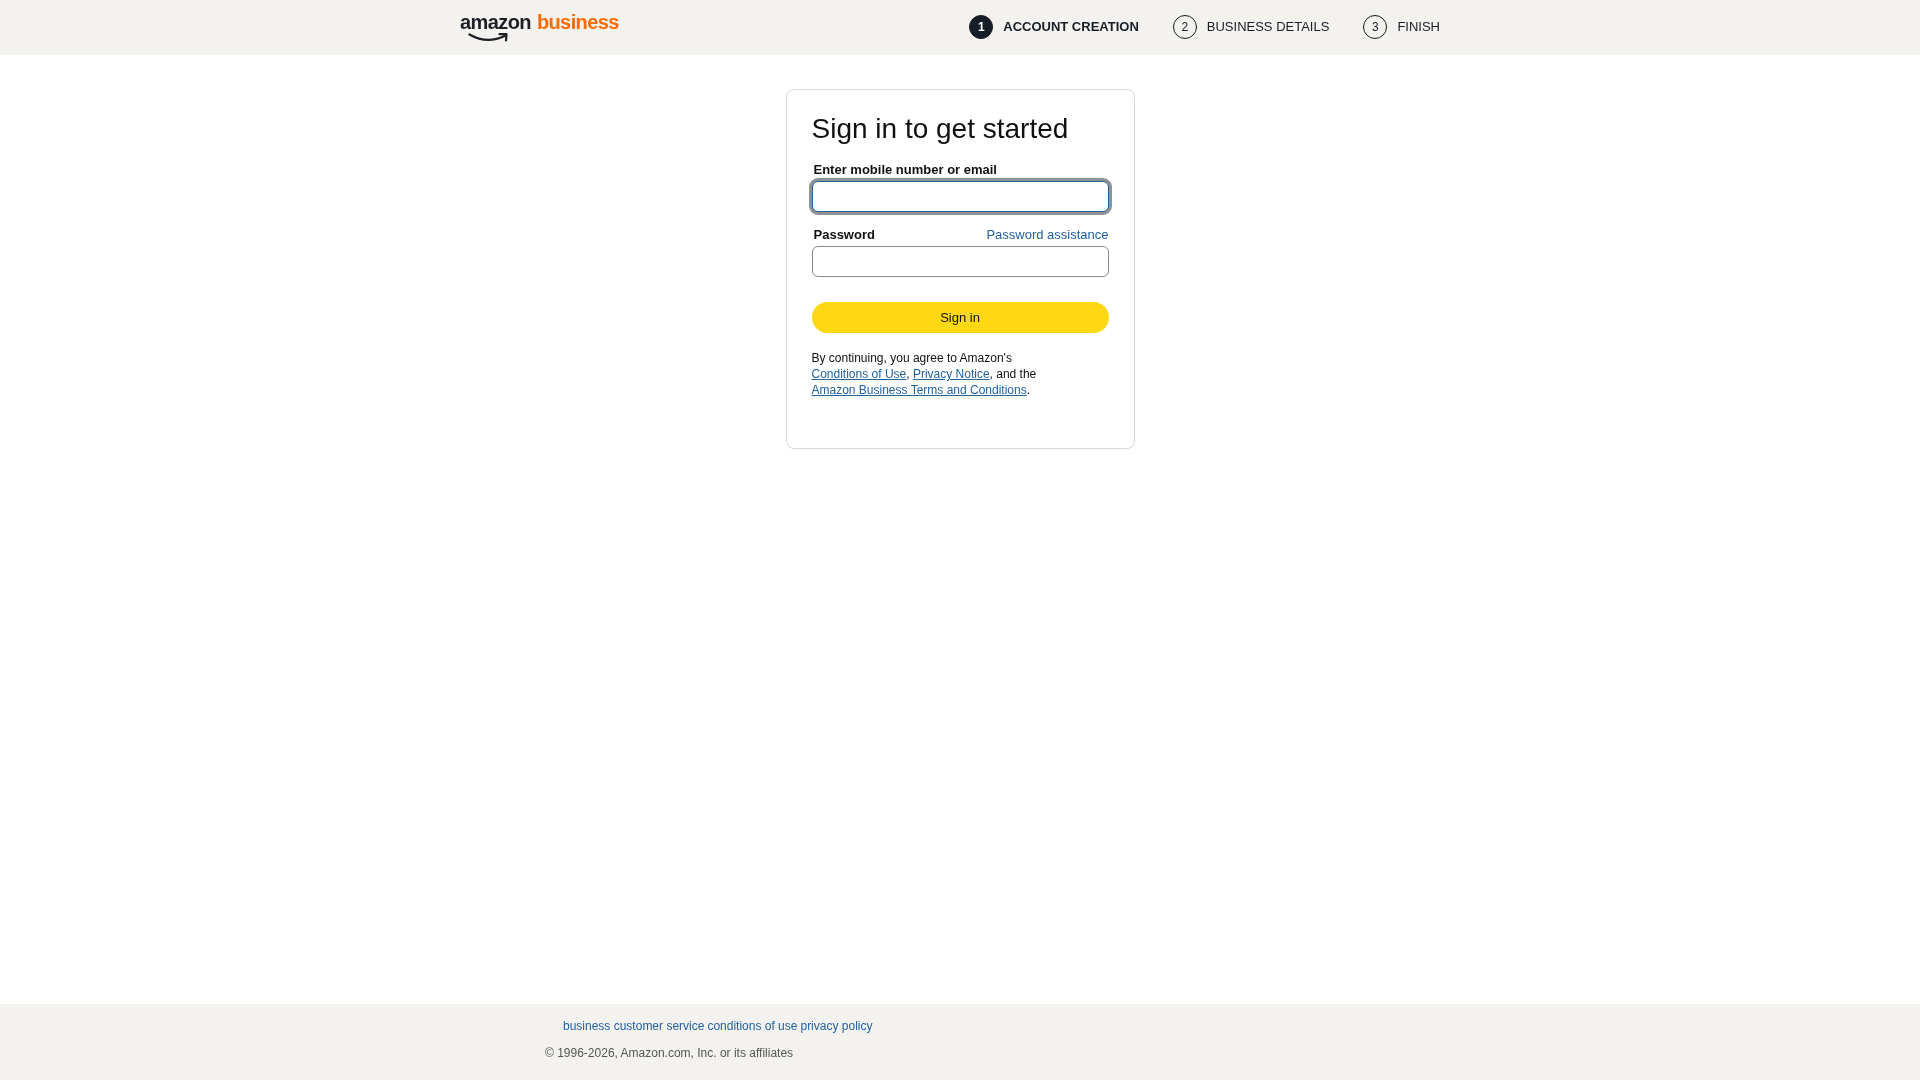 This screenshot has height=1080, width=1920. Describe the element at coordinates (951, 374) in the screenshot. I see `legal-link: Privacy Notice` at that location.